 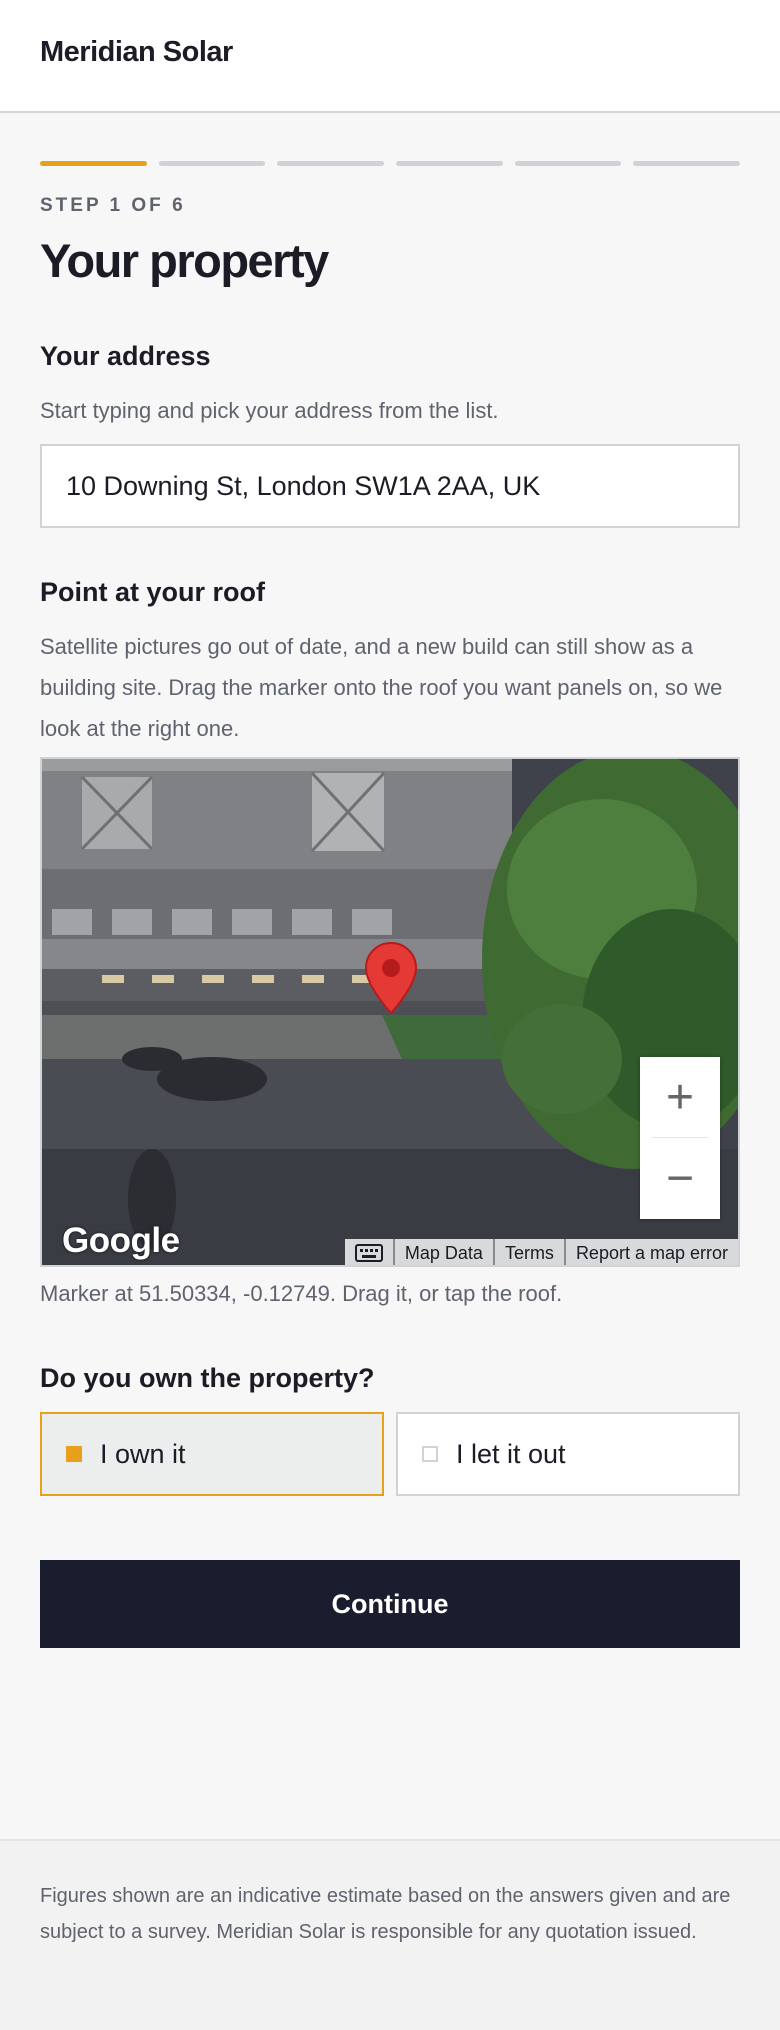 What do you see at coordinates (390, 486) in the screenshot?
I see `address-input` at bounding box center [390, 486].